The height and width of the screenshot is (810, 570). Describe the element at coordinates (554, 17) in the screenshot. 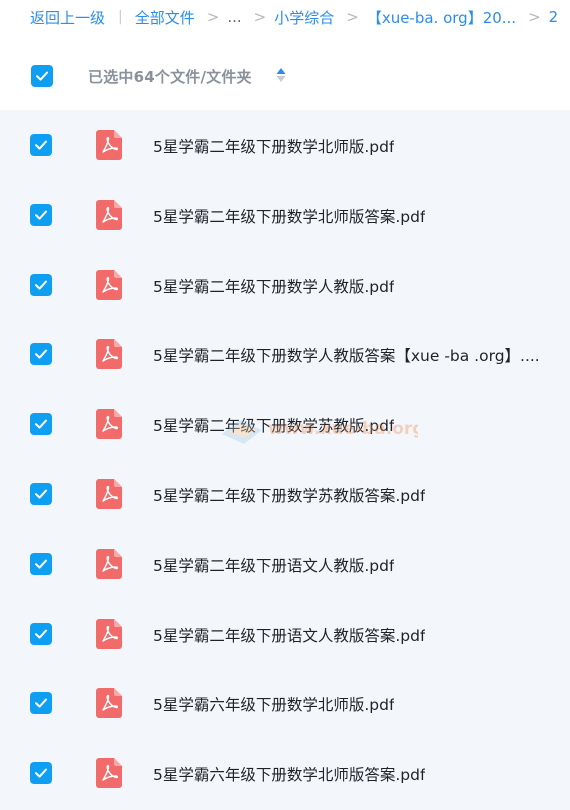

I see `breadcrumb-next: 2` at that location.